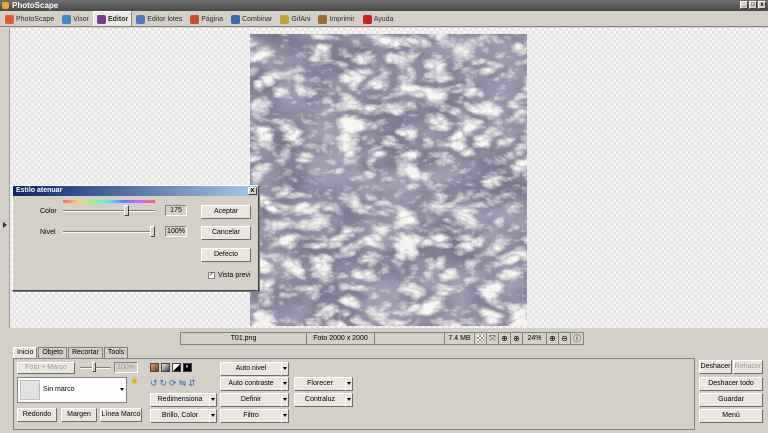 The image size is (768, 433). What do you see at coordinates (206, 19) in the screenshot?
I see `tab-p-gina: Página` at bounding box center [206, 19].